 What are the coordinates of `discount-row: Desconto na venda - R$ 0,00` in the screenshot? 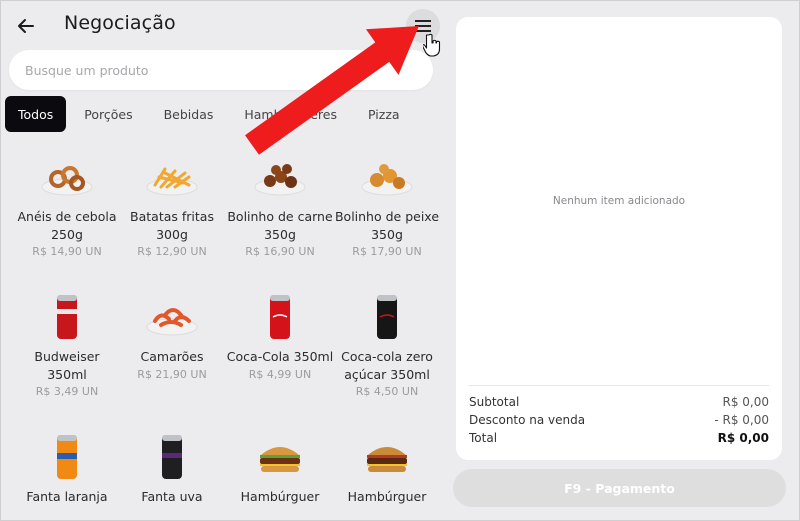 It's located at (619, 420).